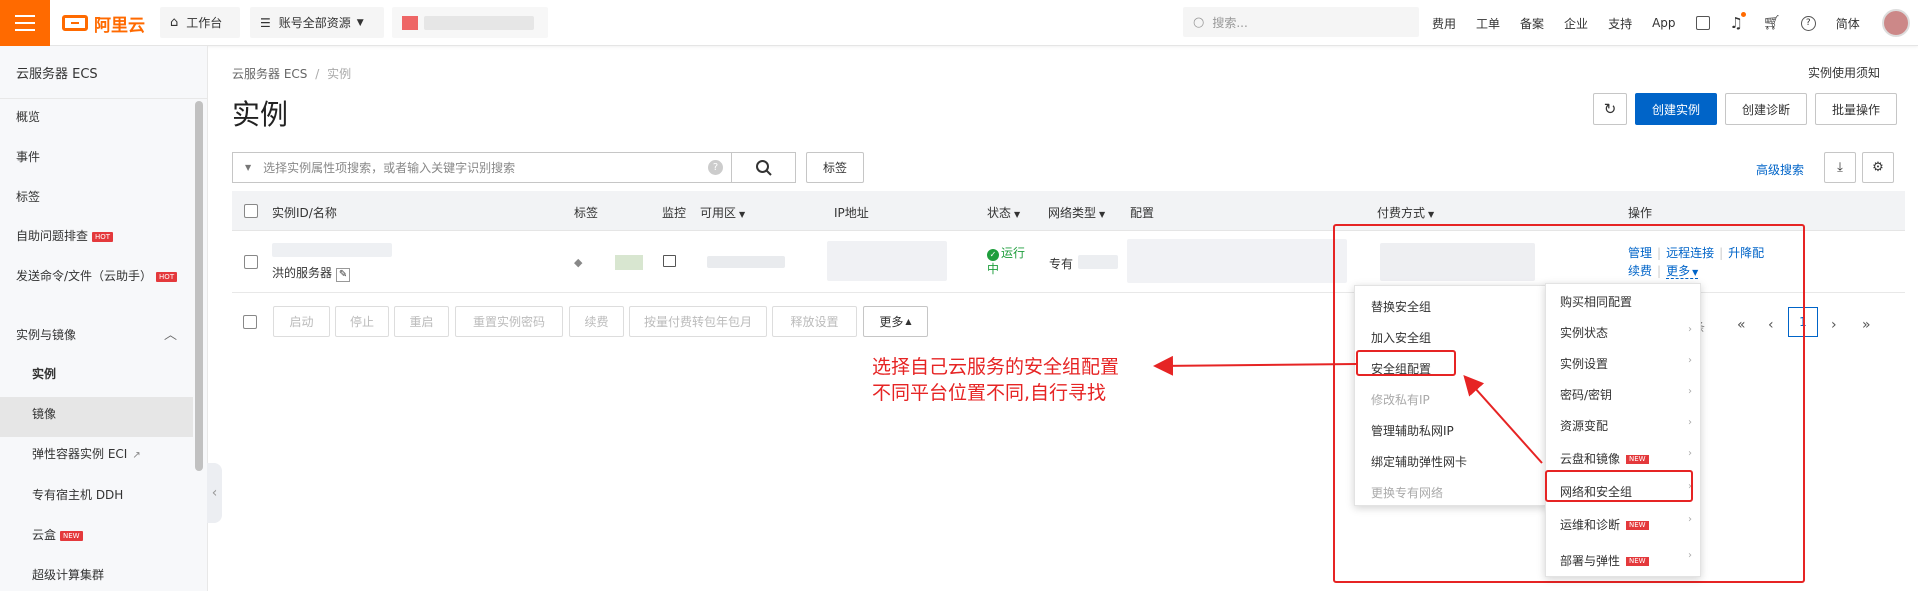 The height and width of the screenshot is (591, 1918). I want to click on annotation-text: 选择自己云服务的安全组配置 不同平台位置不同,自行寻找, so click(995, 380).